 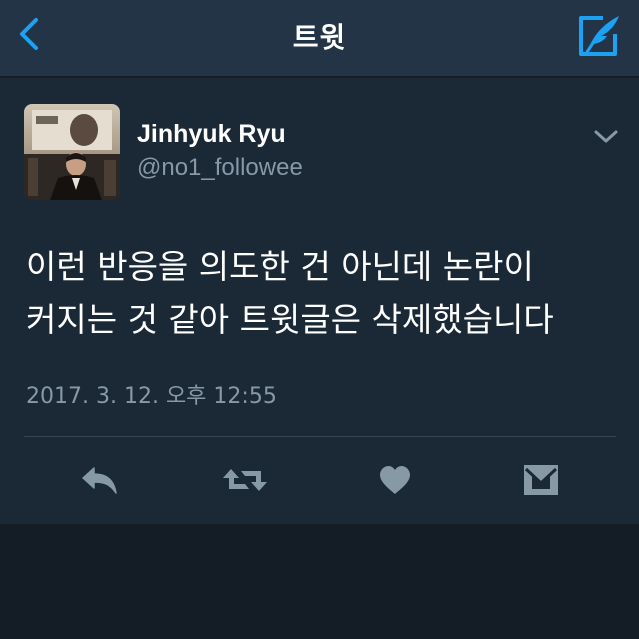 I want to click on tweet-options-button, so click(x=606, y=137).